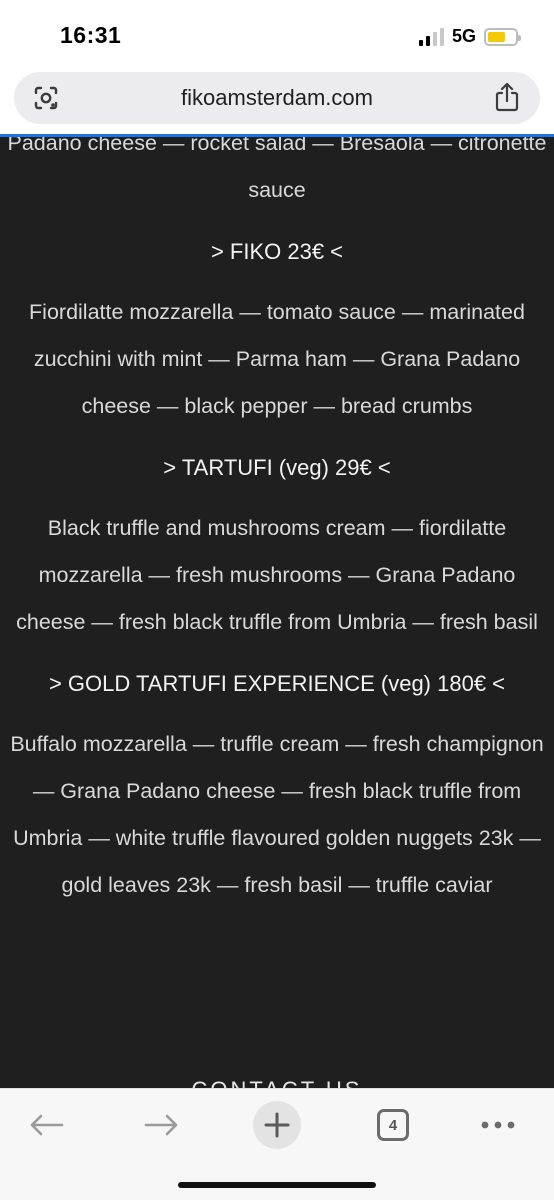 The image size is (554, 1200). I want to click on address-bar-container: fikoamsterdam.com, so click(277, 104).